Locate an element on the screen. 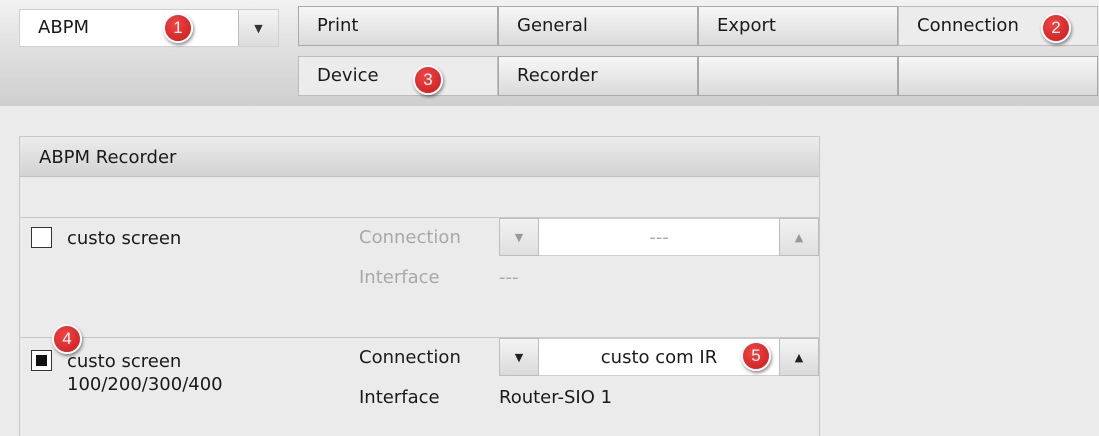 The image size is (1099, 436). device-2-name: custo screen is located at coordinates (124, 361).